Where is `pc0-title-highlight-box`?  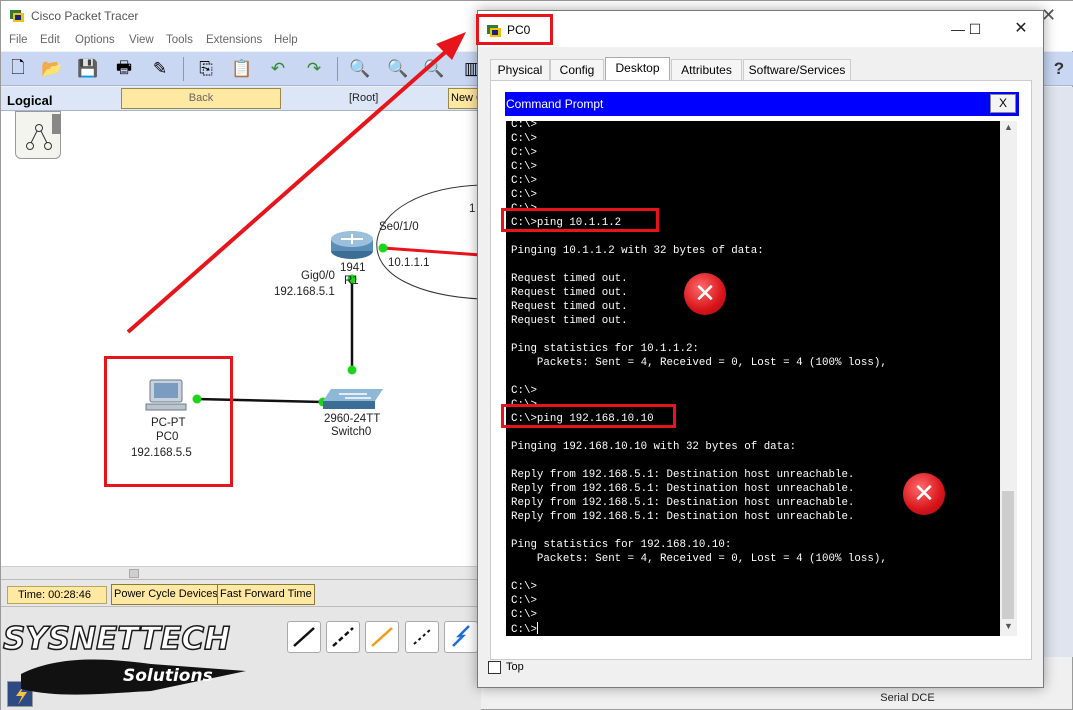 pc0-title-highlight-box is located at coordinates (514, 29).